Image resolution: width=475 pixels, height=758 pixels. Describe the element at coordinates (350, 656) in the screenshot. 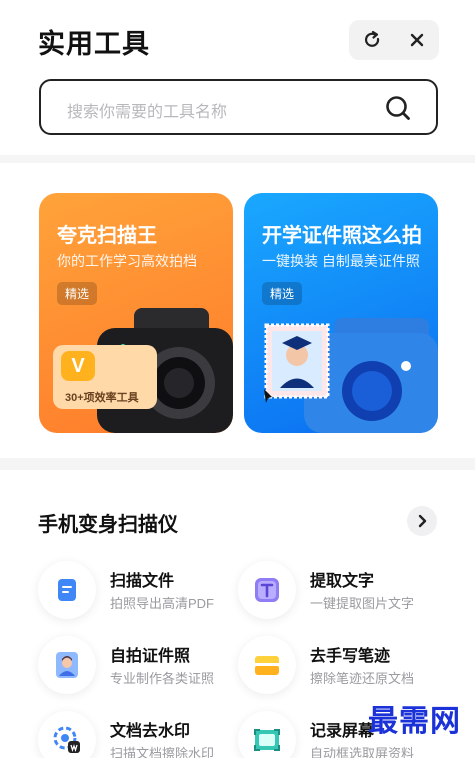

I see `tool-name: 去手写笔迹` at that location.